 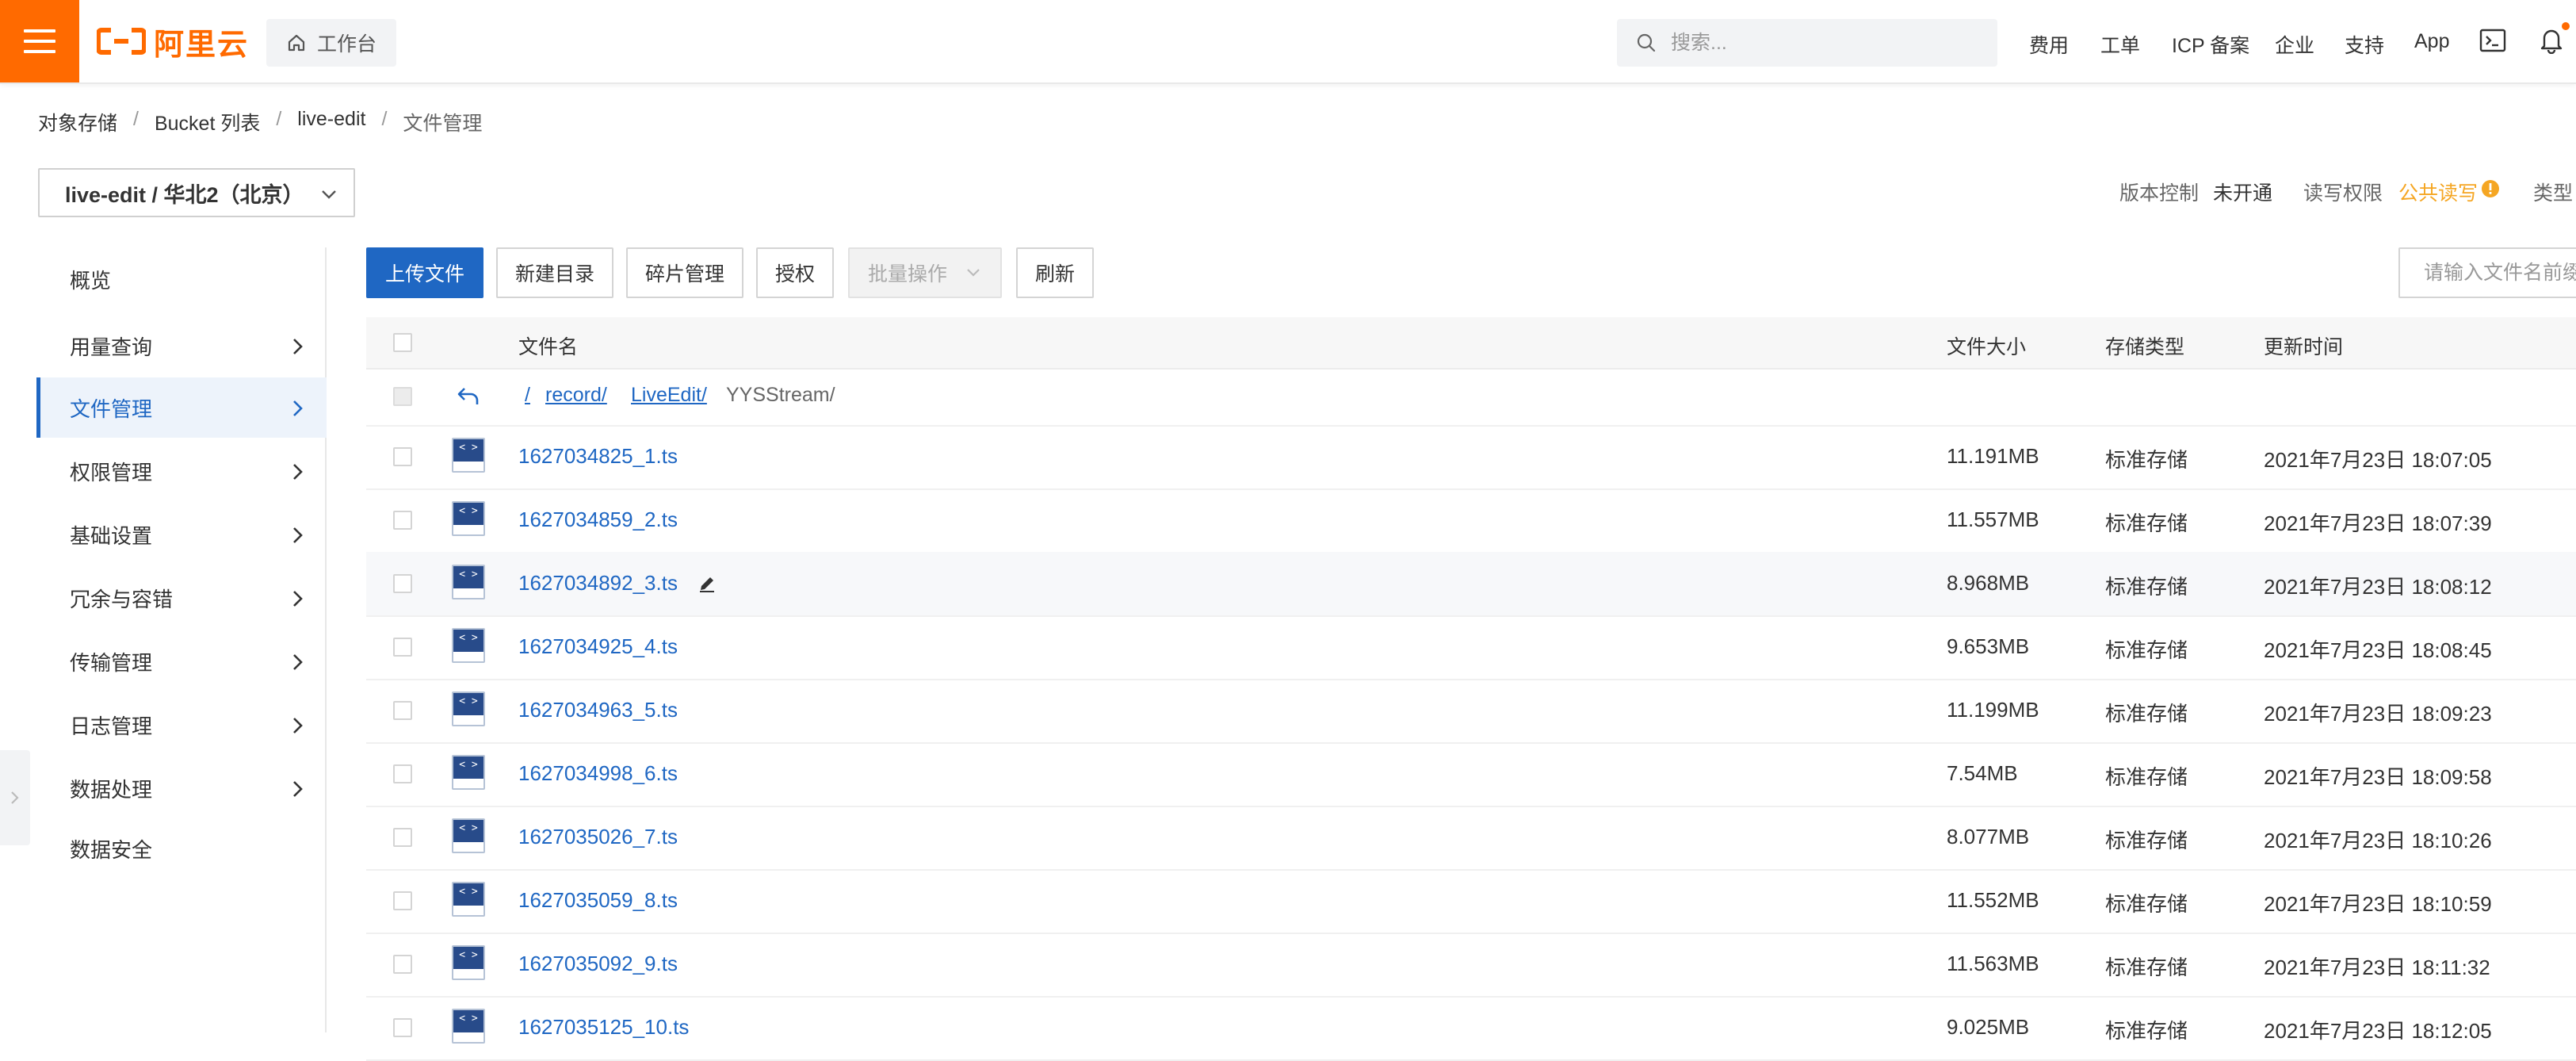 I want to click on chevron-right-icon, so click(x=298, y=472).